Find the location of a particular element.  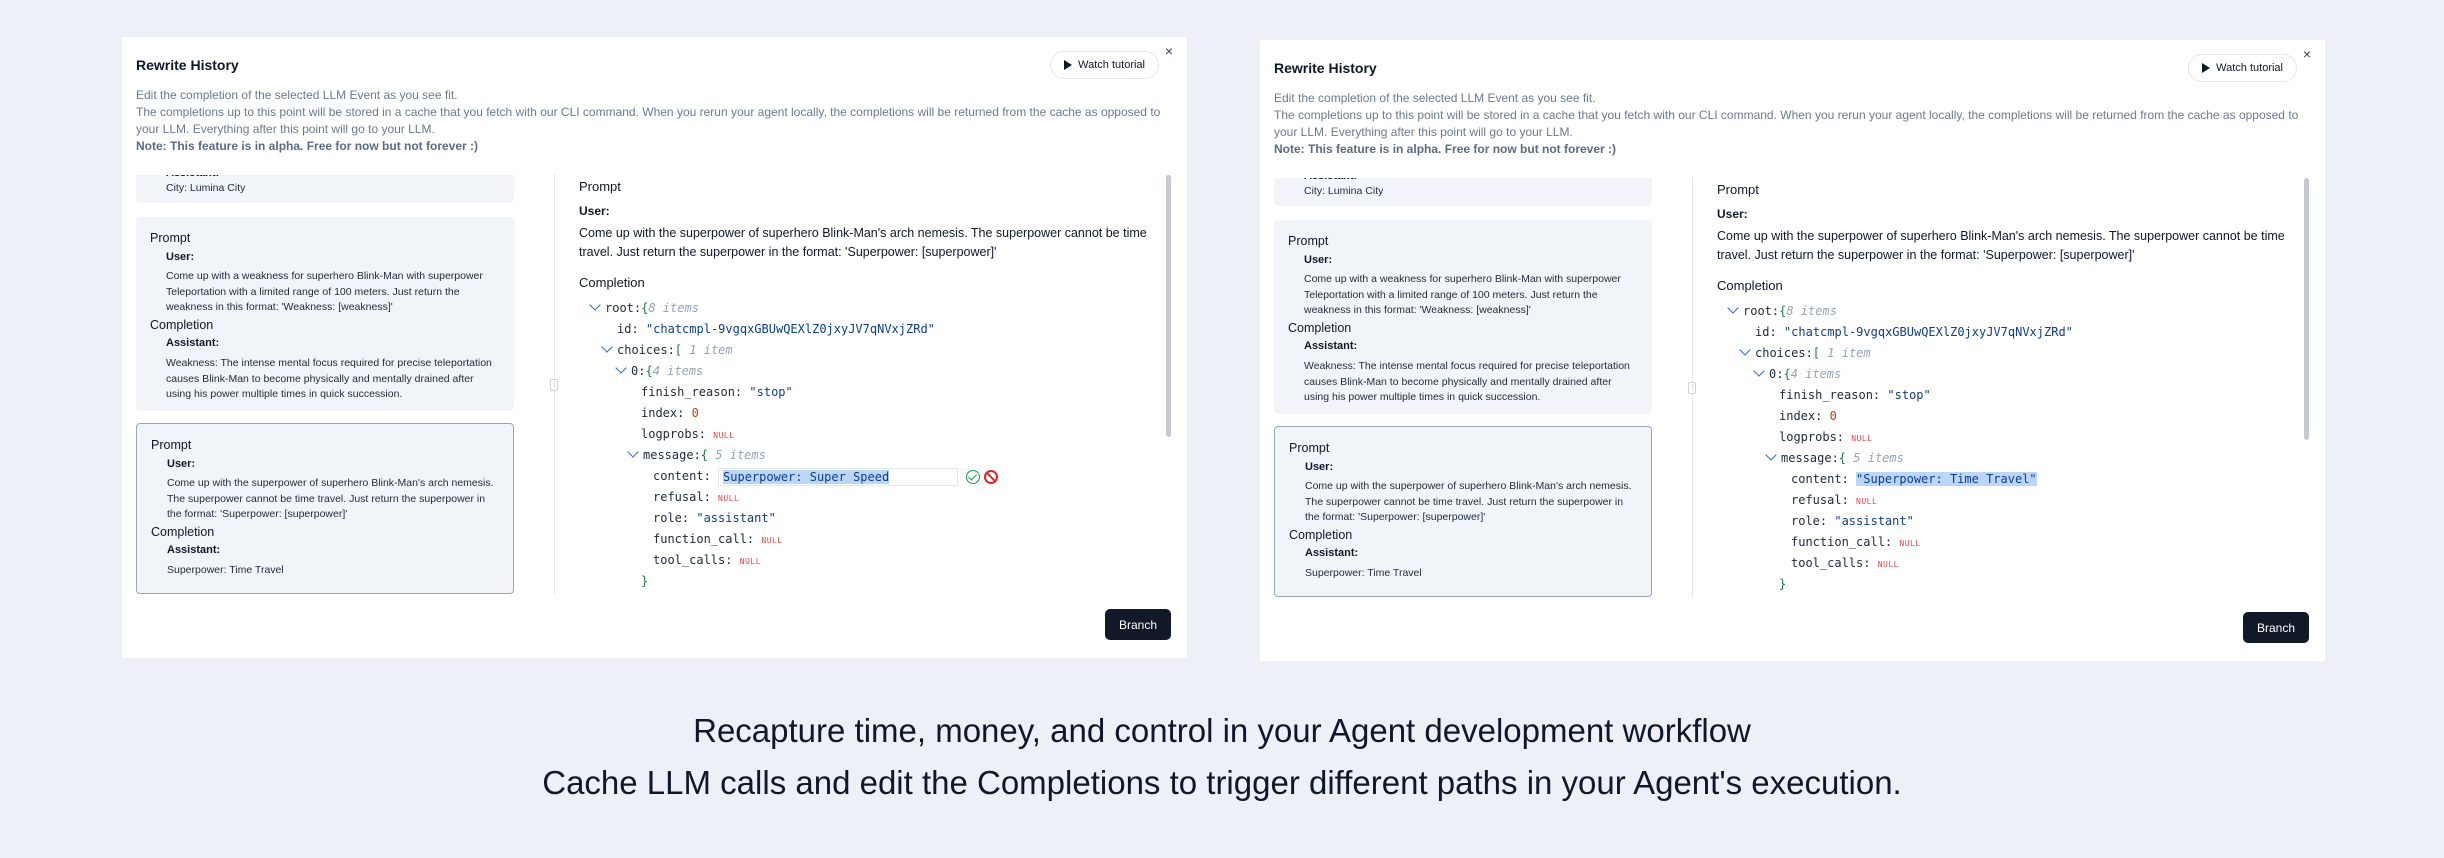

json-content-row: content: "Superpower: Time Travel" is located at coordinates (1914, 479).